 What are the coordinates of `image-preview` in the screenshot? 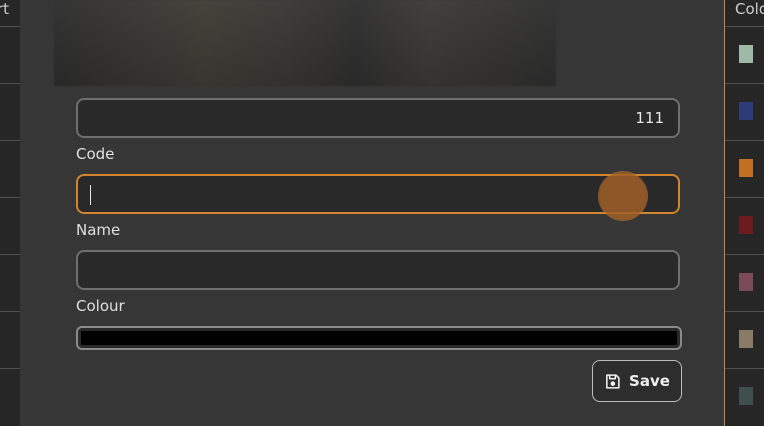 It's located at (305, 43).